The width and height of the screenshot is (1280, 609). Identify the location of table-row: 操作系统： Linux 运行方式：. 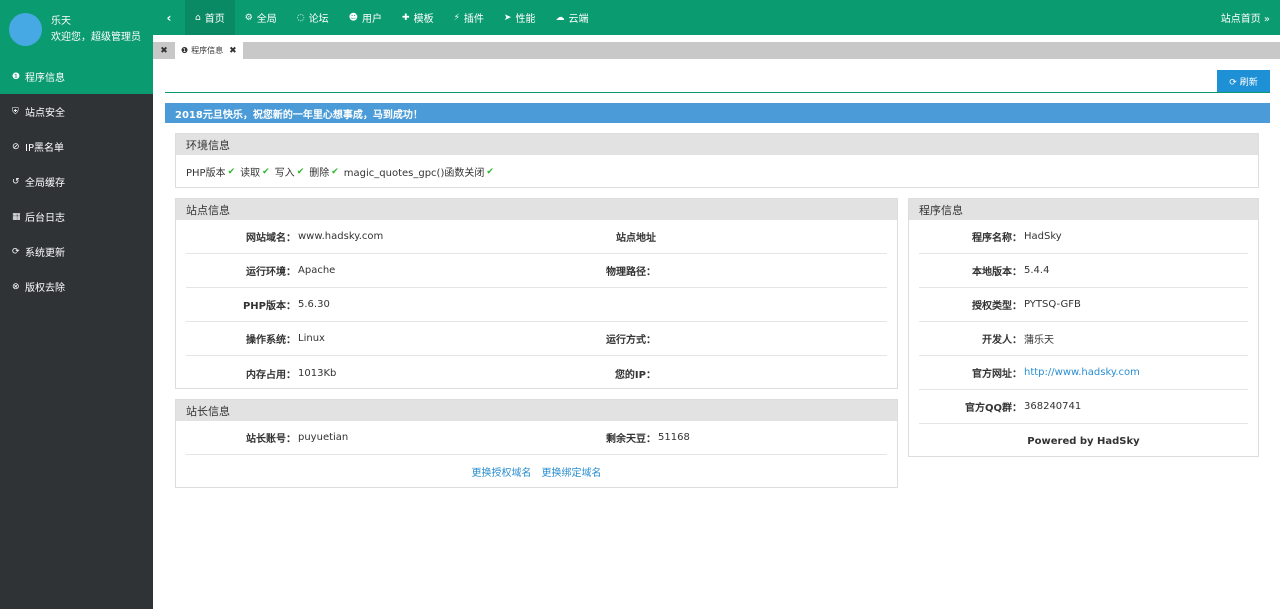
(536, 339).